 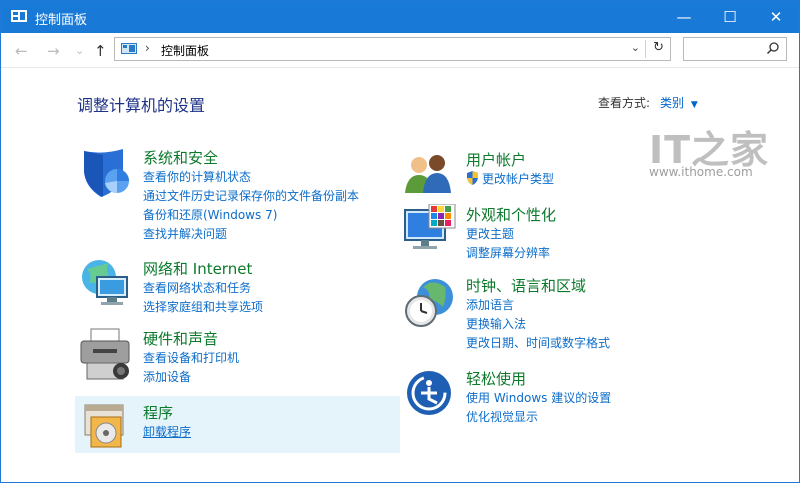 I want to click on link-item: 备份和还原(Windows 7), so click(x=251, y=215).